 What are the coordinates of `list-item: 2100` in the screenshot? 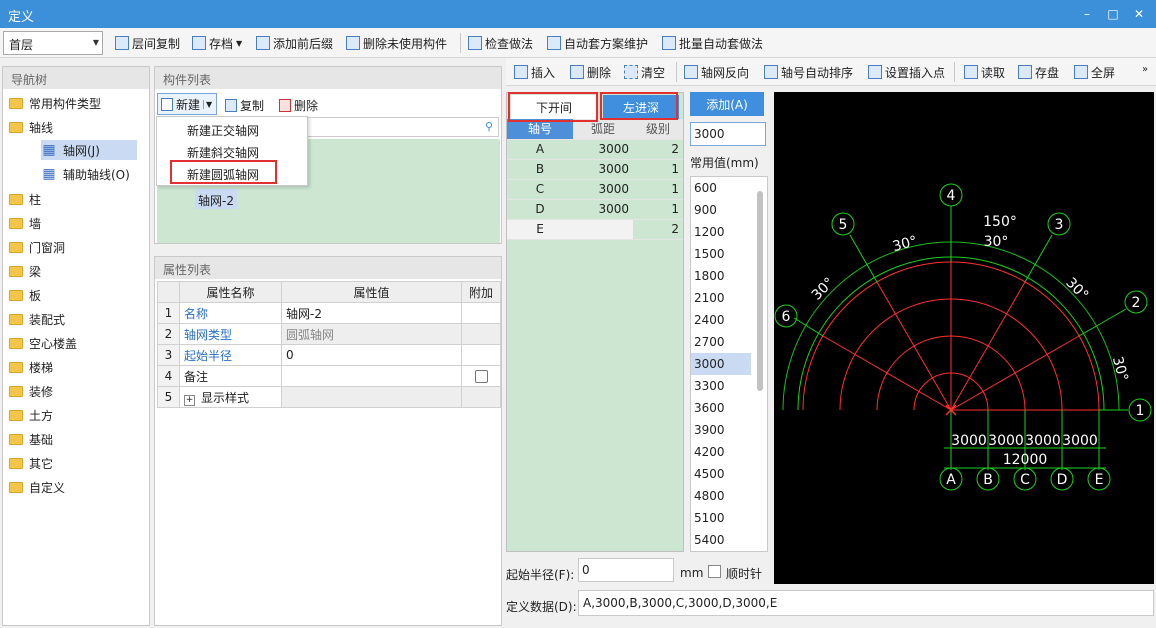 It's located at (729, 298).